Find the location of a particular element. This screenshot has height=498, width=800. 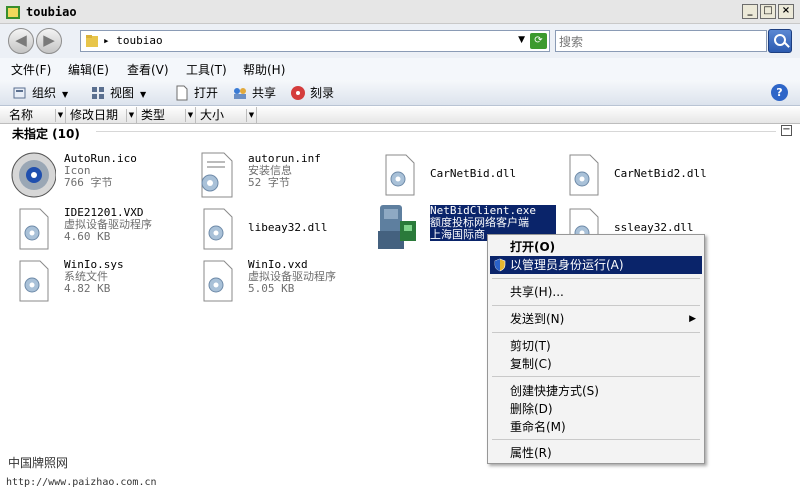

file-name: ssleay32.dll is located at coordinates (654, 227).